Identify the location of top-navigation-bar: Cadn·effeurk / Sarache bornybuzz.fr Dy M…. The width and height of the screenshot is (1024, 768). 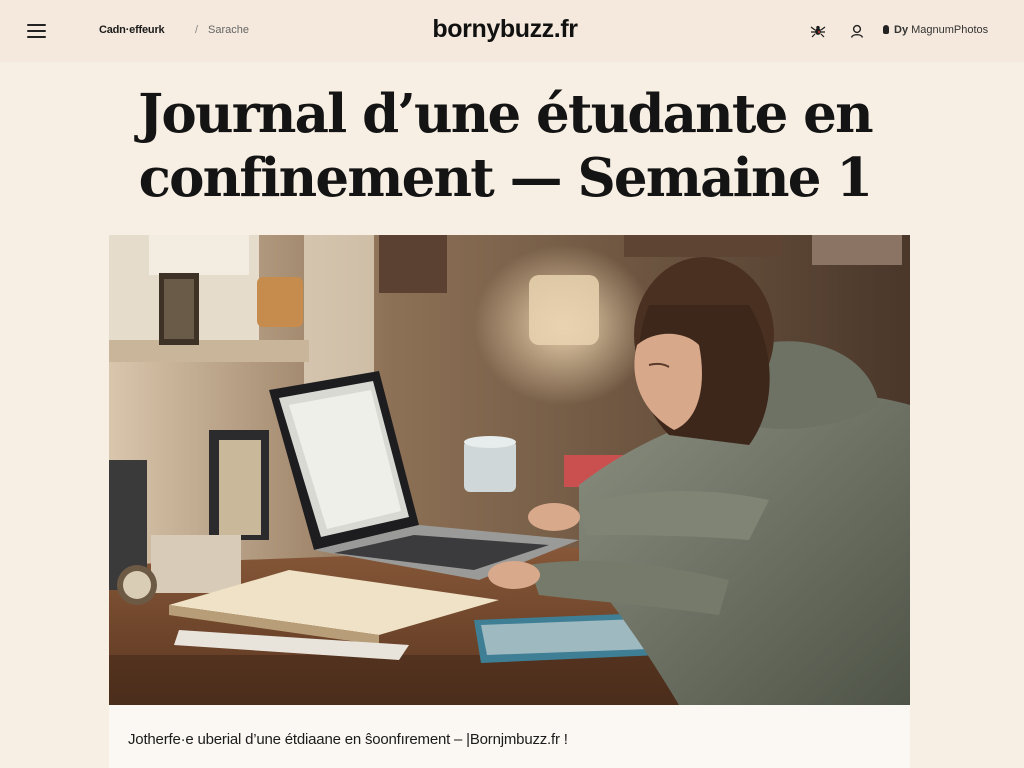
(512, 31).